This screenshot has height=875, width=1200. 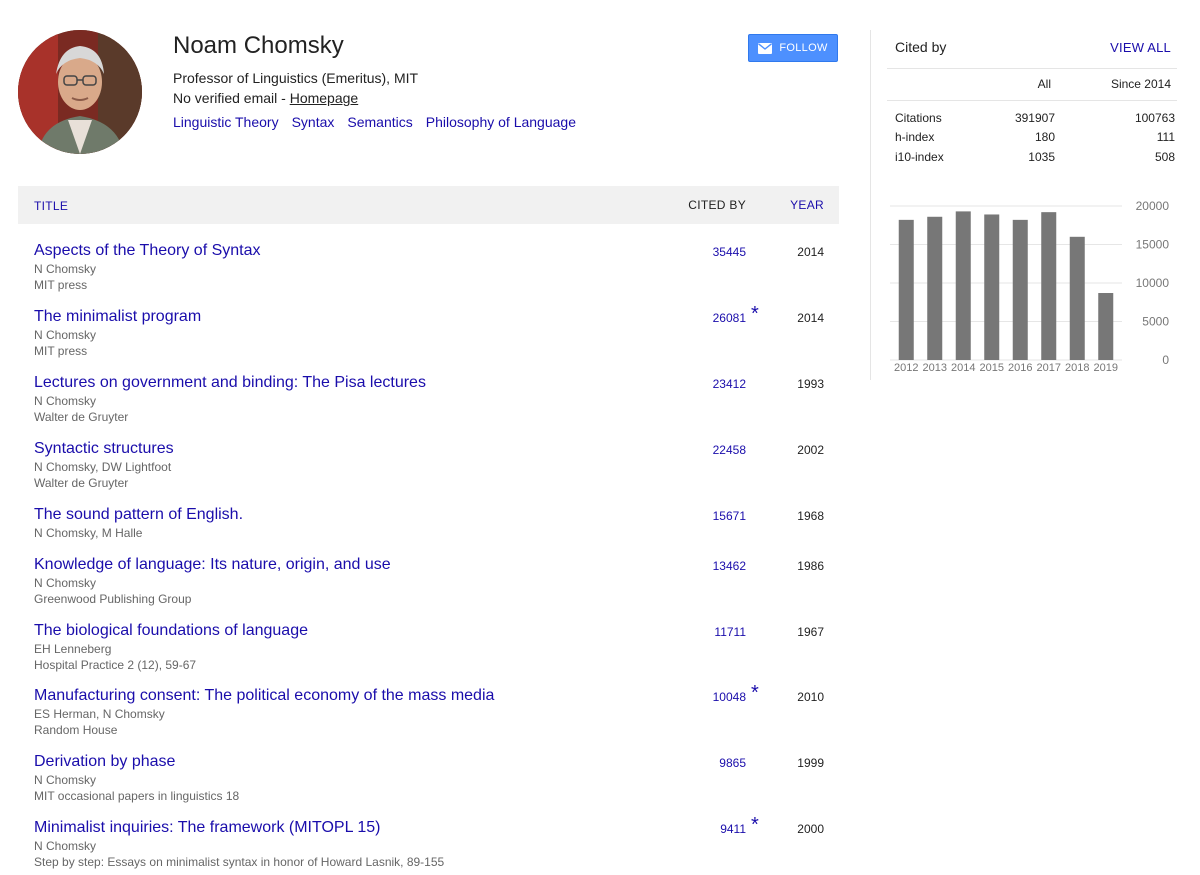 I want to click on publication-year: 1986, so click(x=810, y=566).